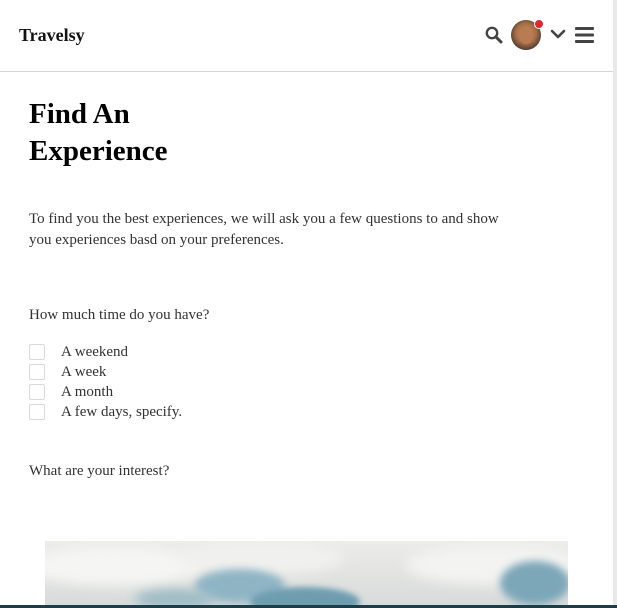  I want to click on month-checkbox, so click(37, 392).